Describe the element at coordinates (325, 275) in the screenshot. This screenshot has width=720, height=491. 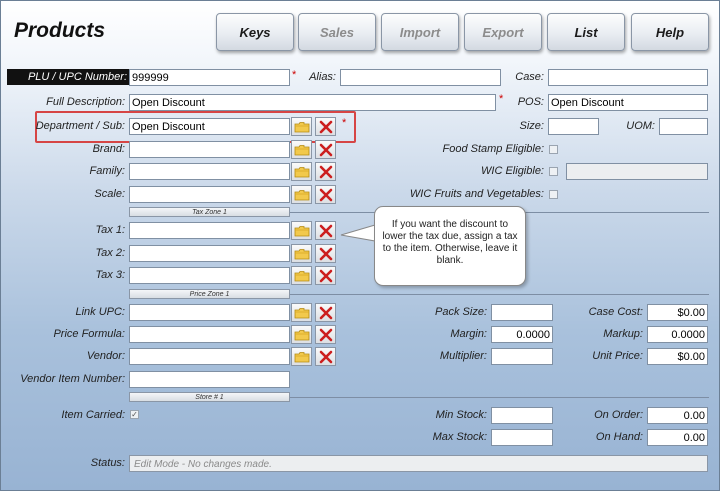
I see `tax3-clear-button` at that location.